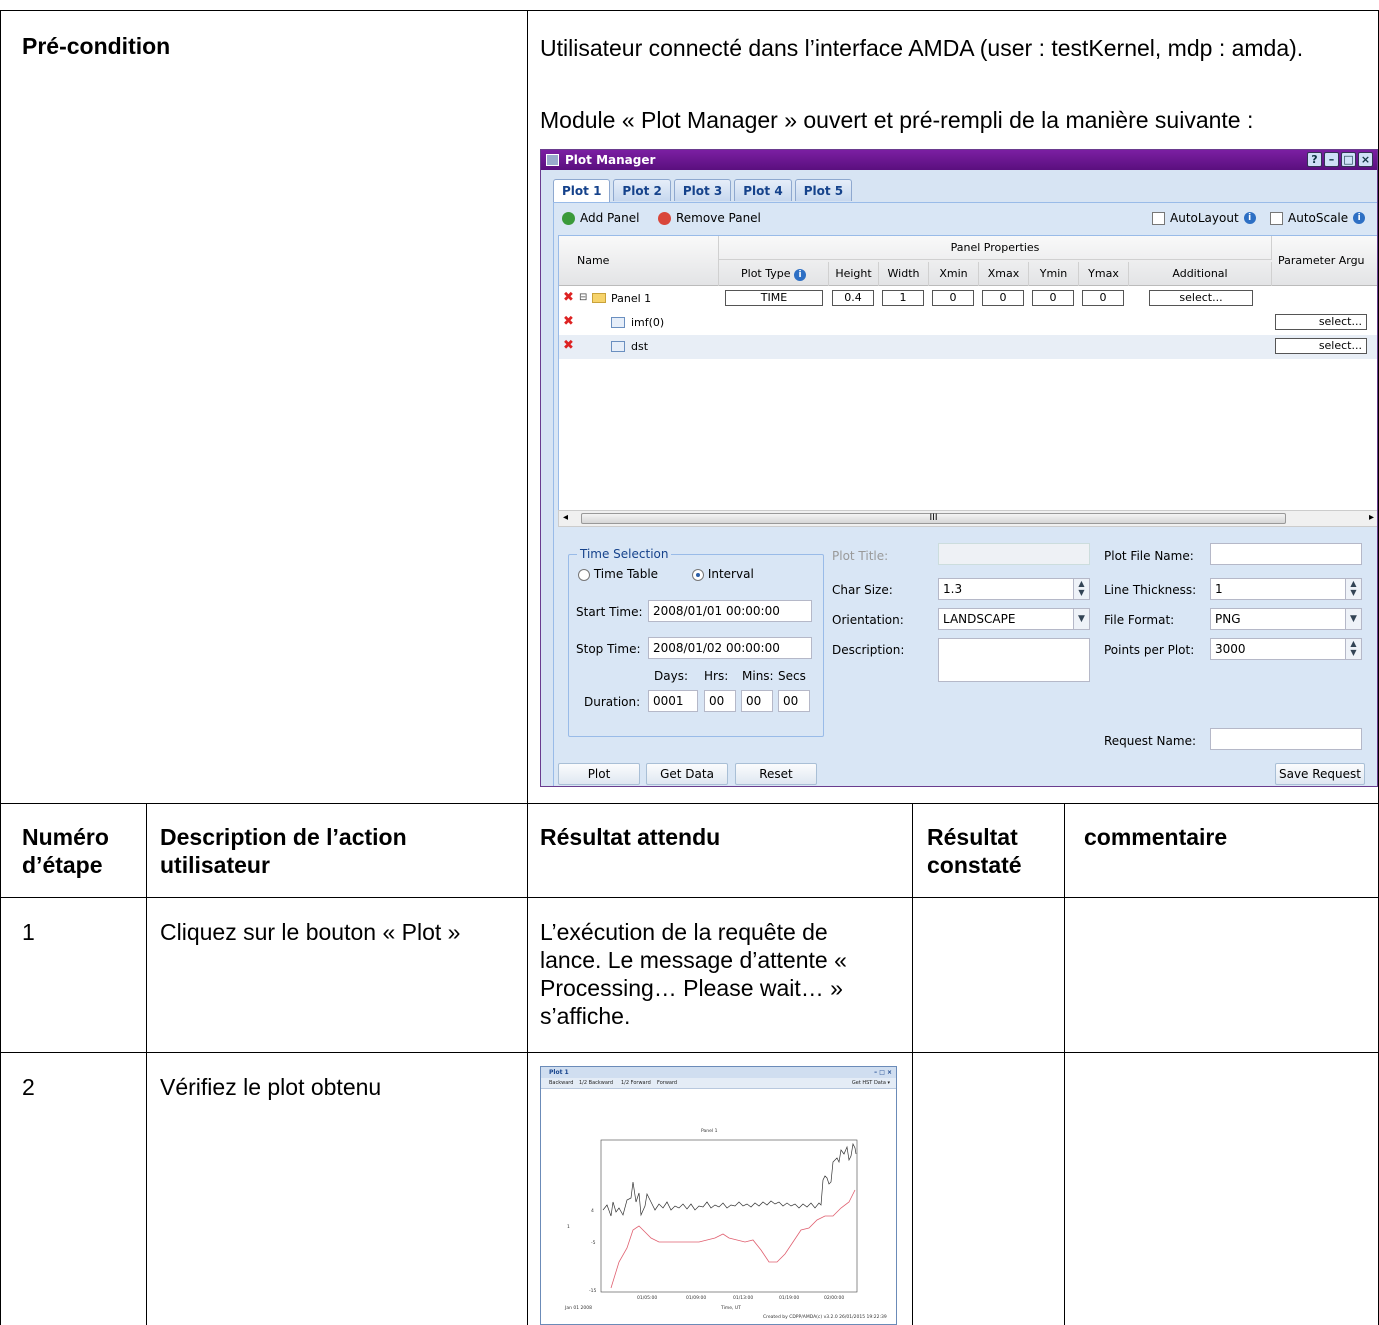  I want to click on xmin-cell: 0, so click(953, 298).